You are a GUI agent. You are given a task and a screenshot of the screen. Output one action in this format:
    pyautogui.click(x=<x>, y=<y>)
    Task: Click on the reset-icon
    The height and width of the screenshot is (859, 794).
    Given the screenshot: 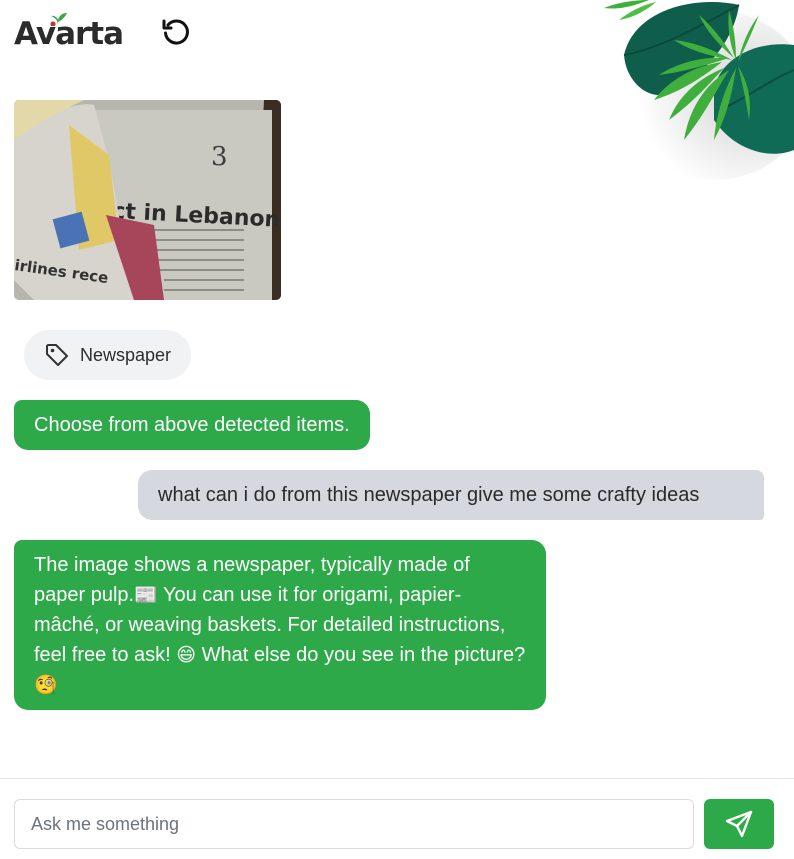 What is the action you would take?
    pyautogui.click(x=175, y=32)
    